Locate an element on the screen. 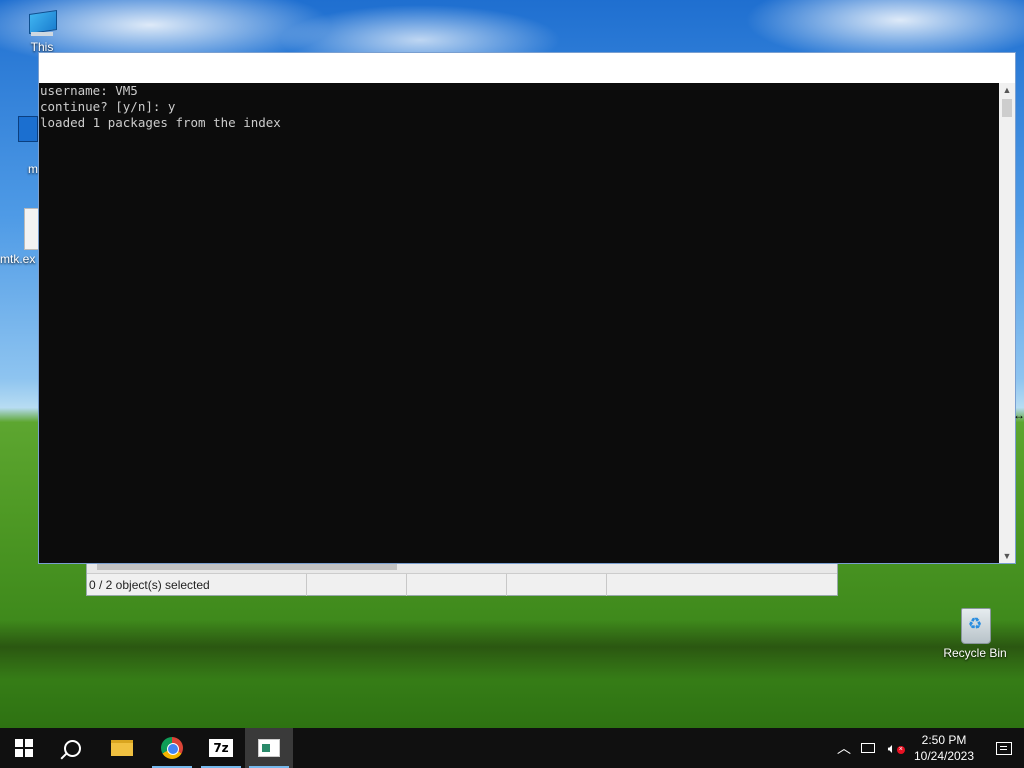  resize-cursor-icon: ↔ is located at coordinates (1018, 415).